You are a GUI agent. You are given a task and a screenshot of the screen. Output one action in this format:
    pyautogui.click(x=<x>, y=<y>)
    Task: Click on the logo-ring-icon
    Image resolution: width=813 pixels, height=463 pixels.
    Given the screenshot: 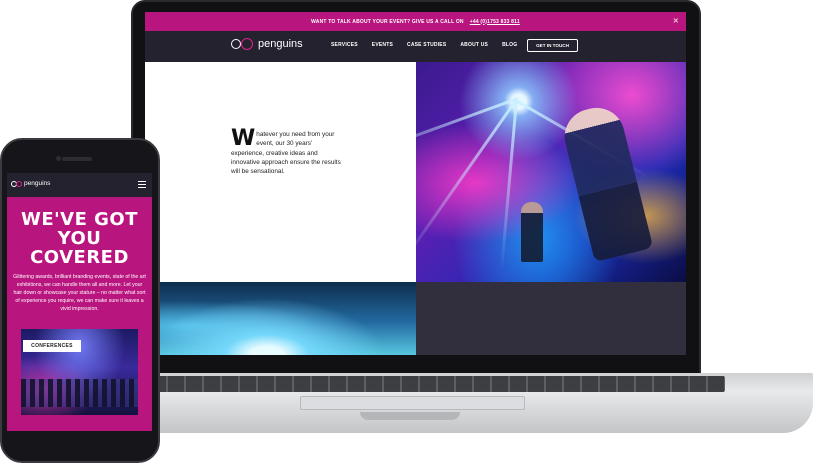 What is the action you would take?
    pyautogui.click(x=236, y=44)
    